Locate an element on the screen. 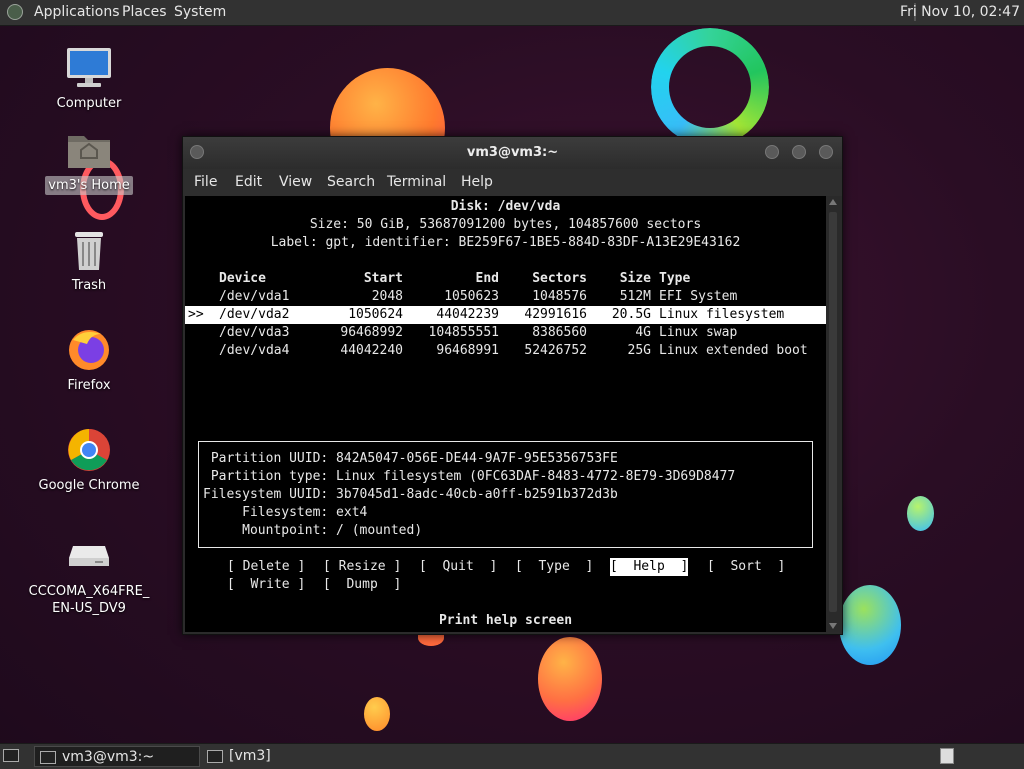 The width and height of the screenshot is (1024, 769). disk-line: Disk: /dev/vda is located at coordinates (505, 206).